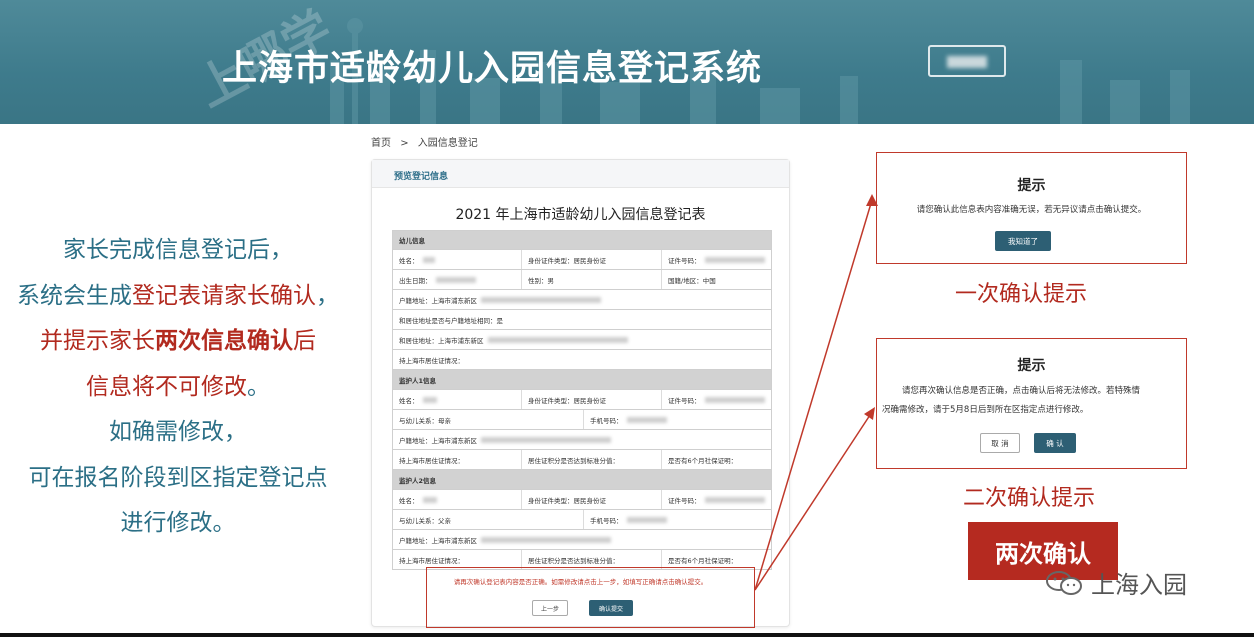  I want to click on wechat-brand: 上海入园, so click(1116, 582).